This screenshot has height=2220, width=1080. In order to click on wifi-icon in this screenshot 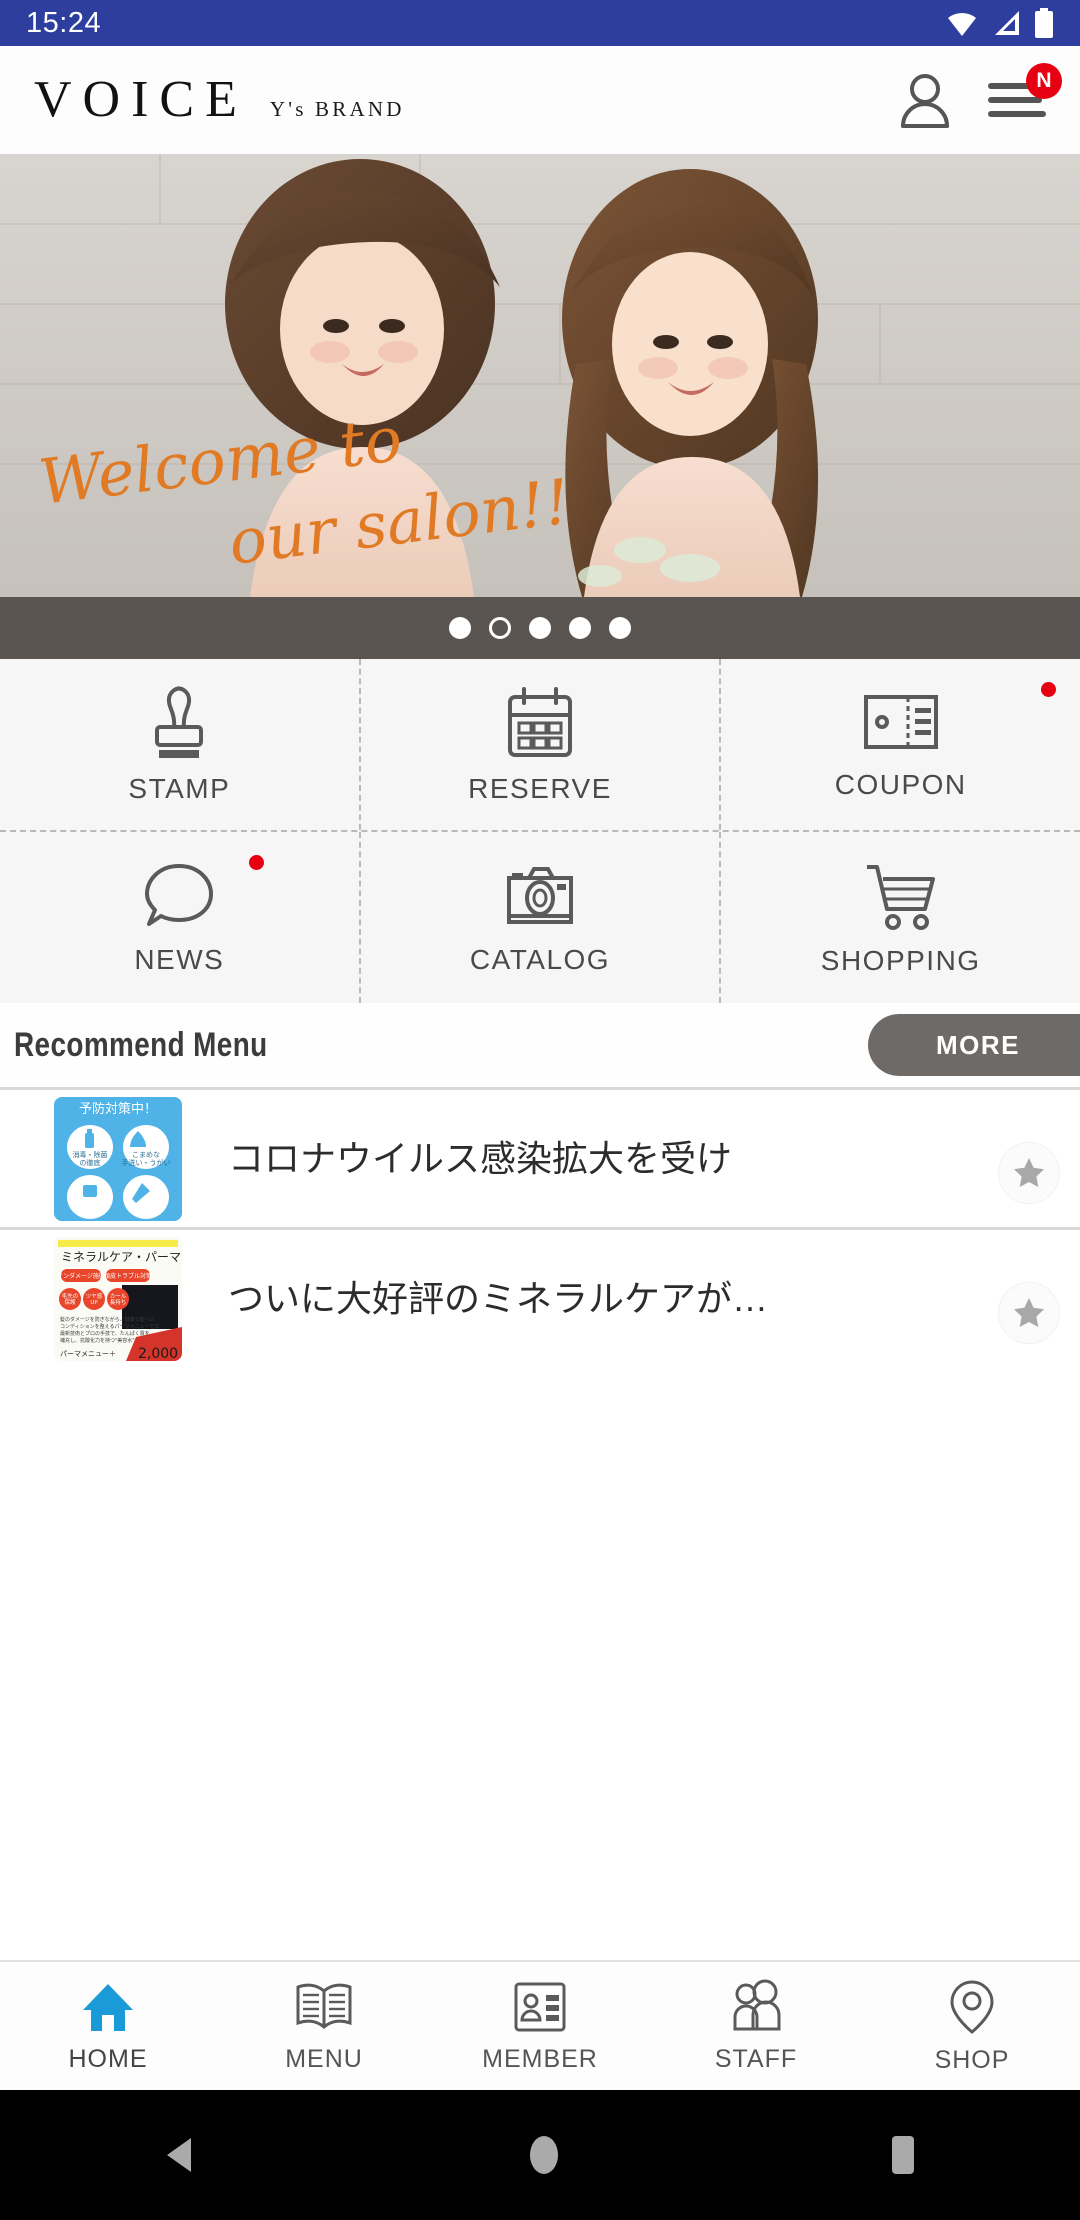, I will do `click(962, 24)`.